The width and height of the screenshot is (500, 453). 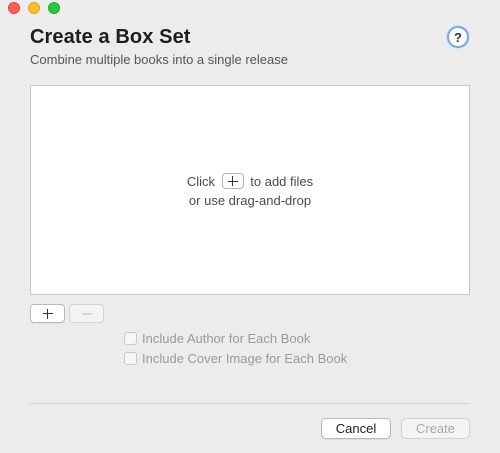 I want to click on plus-icon, so click(x=47, y=313).